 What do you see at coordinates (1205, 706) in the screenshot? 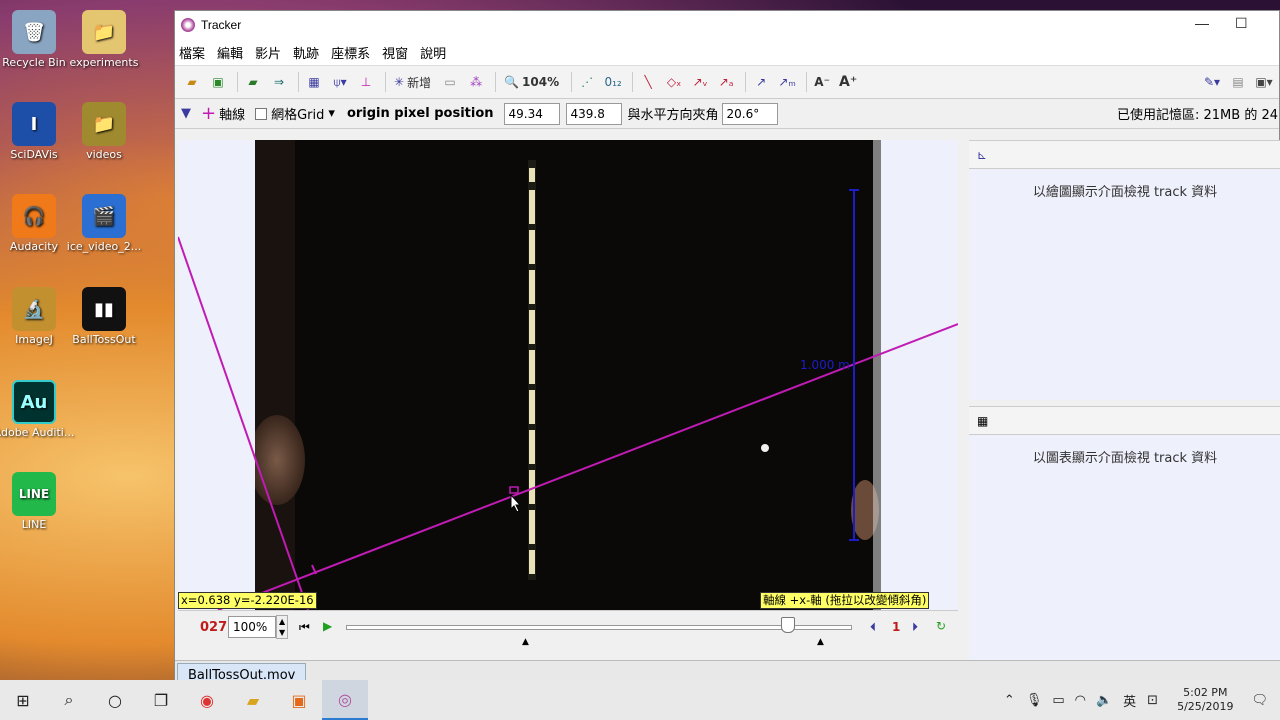
I see `clock-date: 5/25/2019` at bounding box center [1205, 706].